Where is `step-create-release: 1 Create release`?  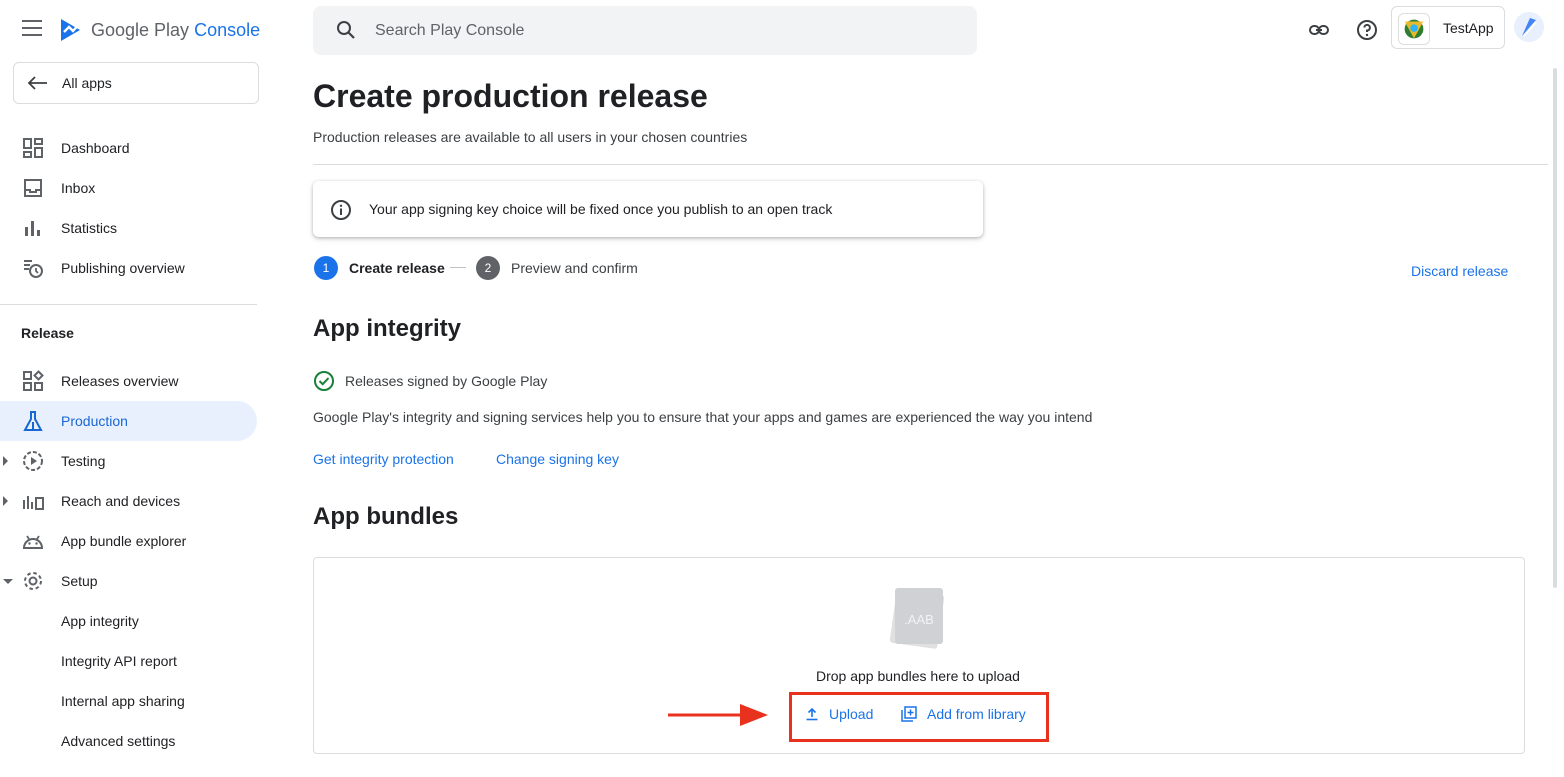 step-create-release: 1 Create release is located at coordinates (379, 268).